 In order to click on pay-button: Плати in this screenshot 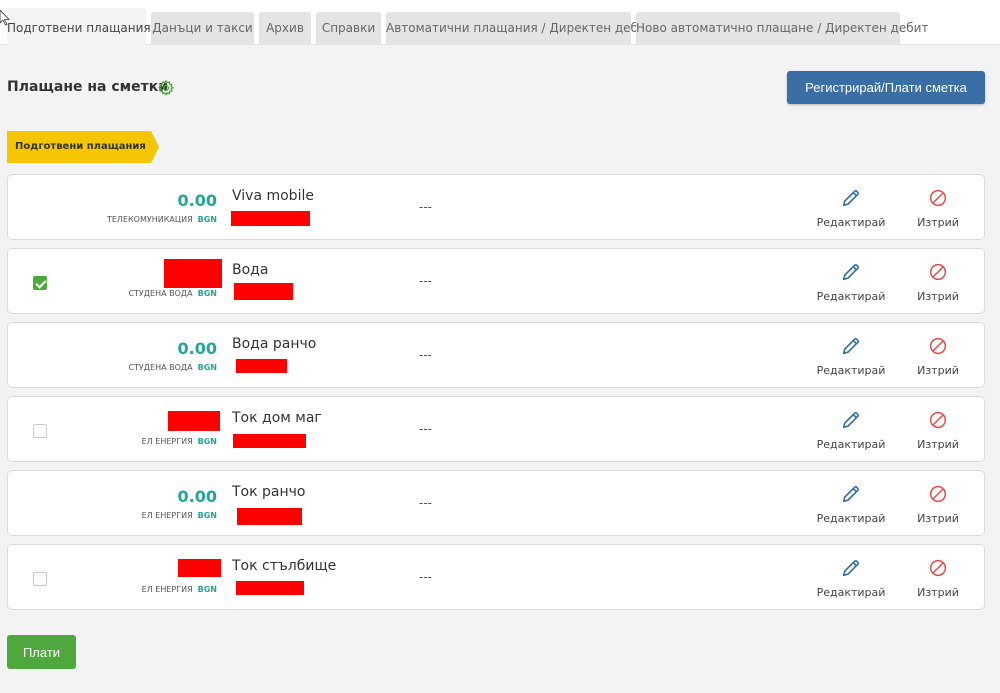, I will do `click(41, 652)`.